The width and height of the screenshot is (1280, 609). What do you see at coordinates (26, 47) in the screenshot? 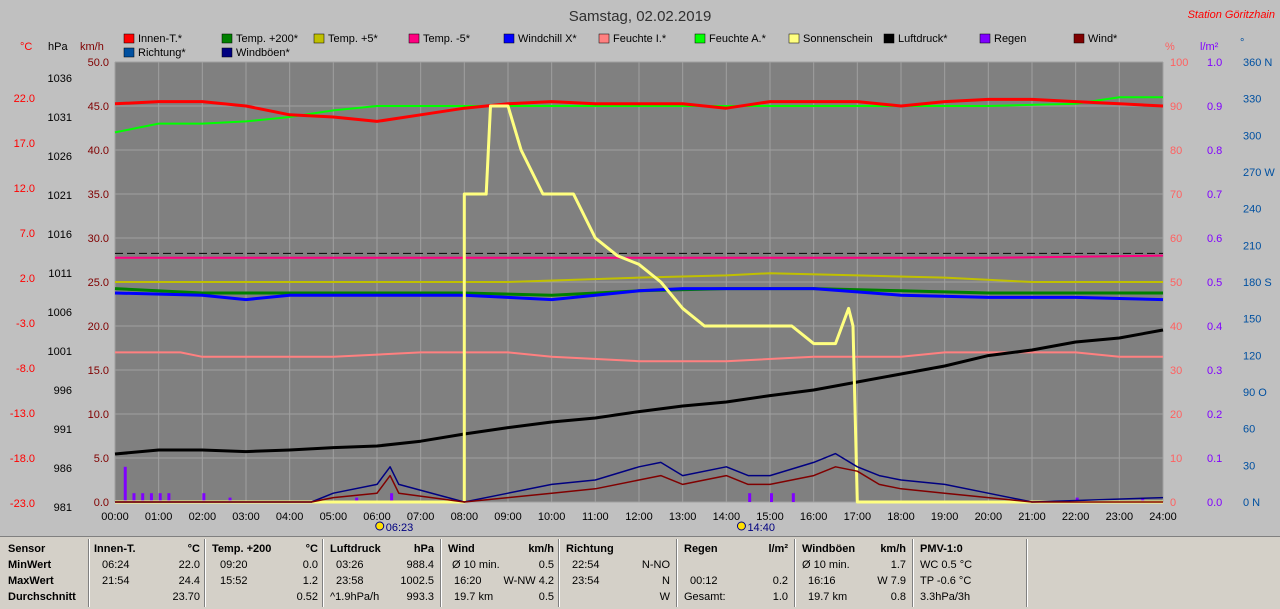
I see `axis-unit-temp: °C` at bounding box center [26, 47].